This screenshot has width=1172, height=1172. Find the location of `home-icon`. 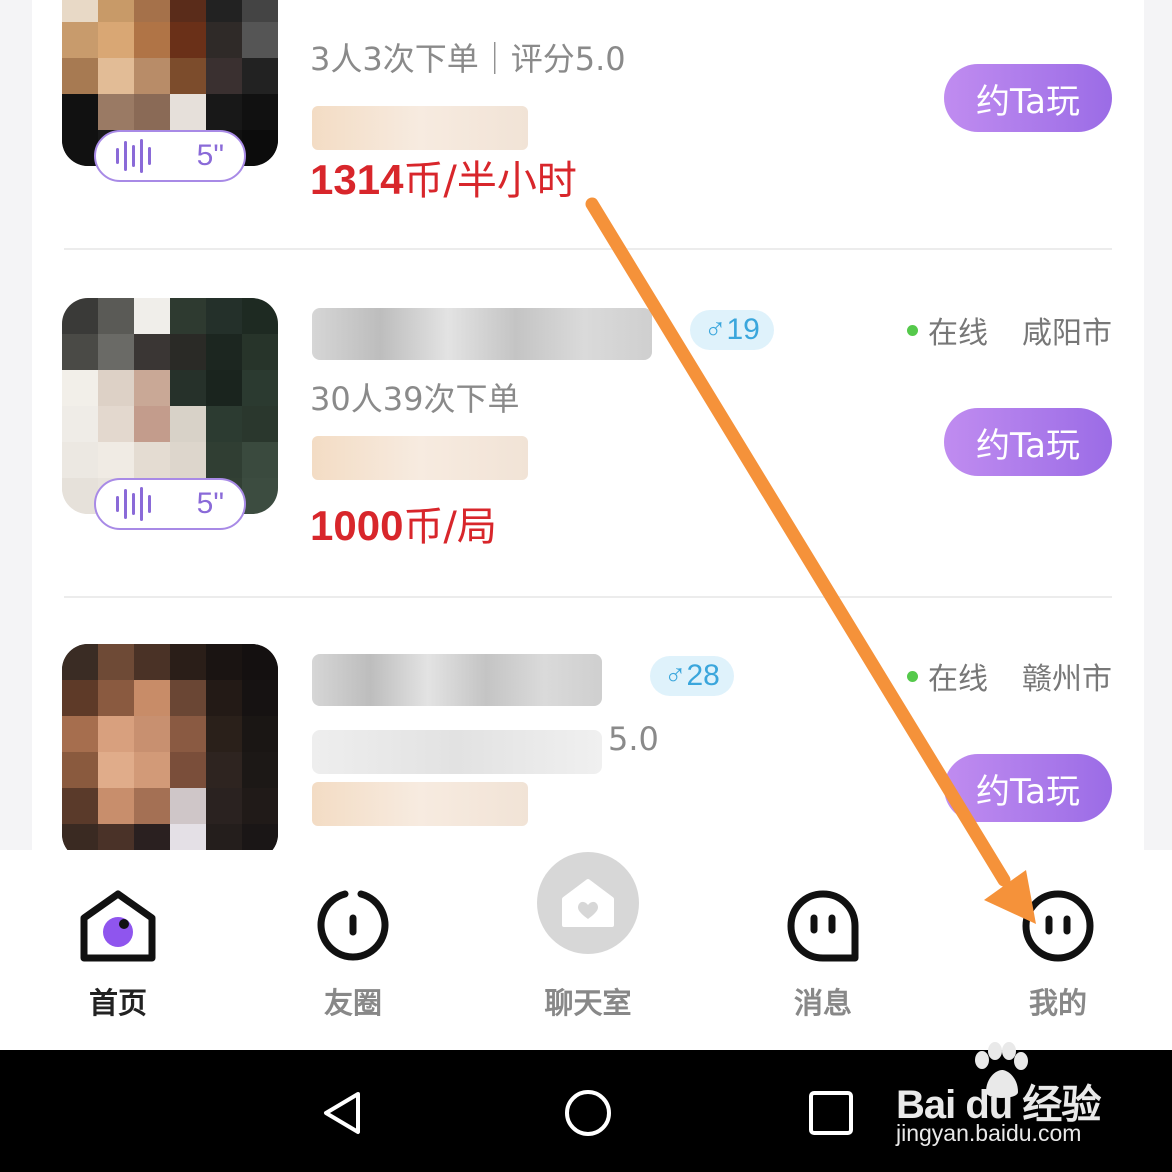

home-icon is located at coordinates (118, 926).